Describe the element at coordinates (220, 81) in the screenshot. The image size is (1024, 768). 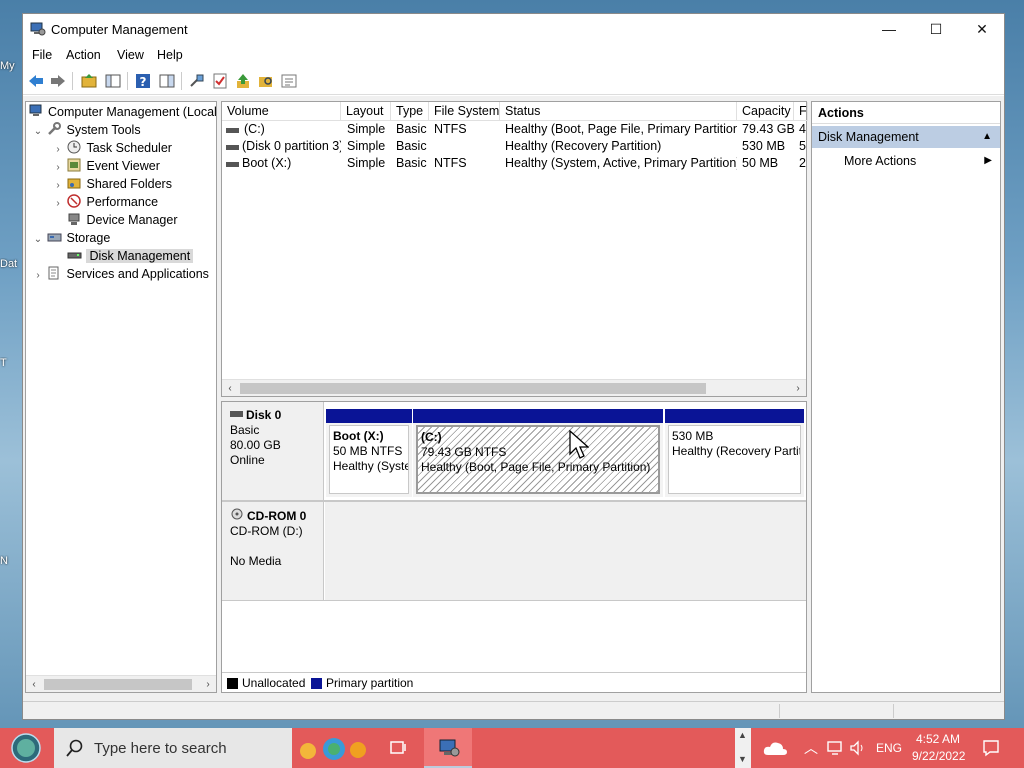
I see `checklist-icon` at that location.